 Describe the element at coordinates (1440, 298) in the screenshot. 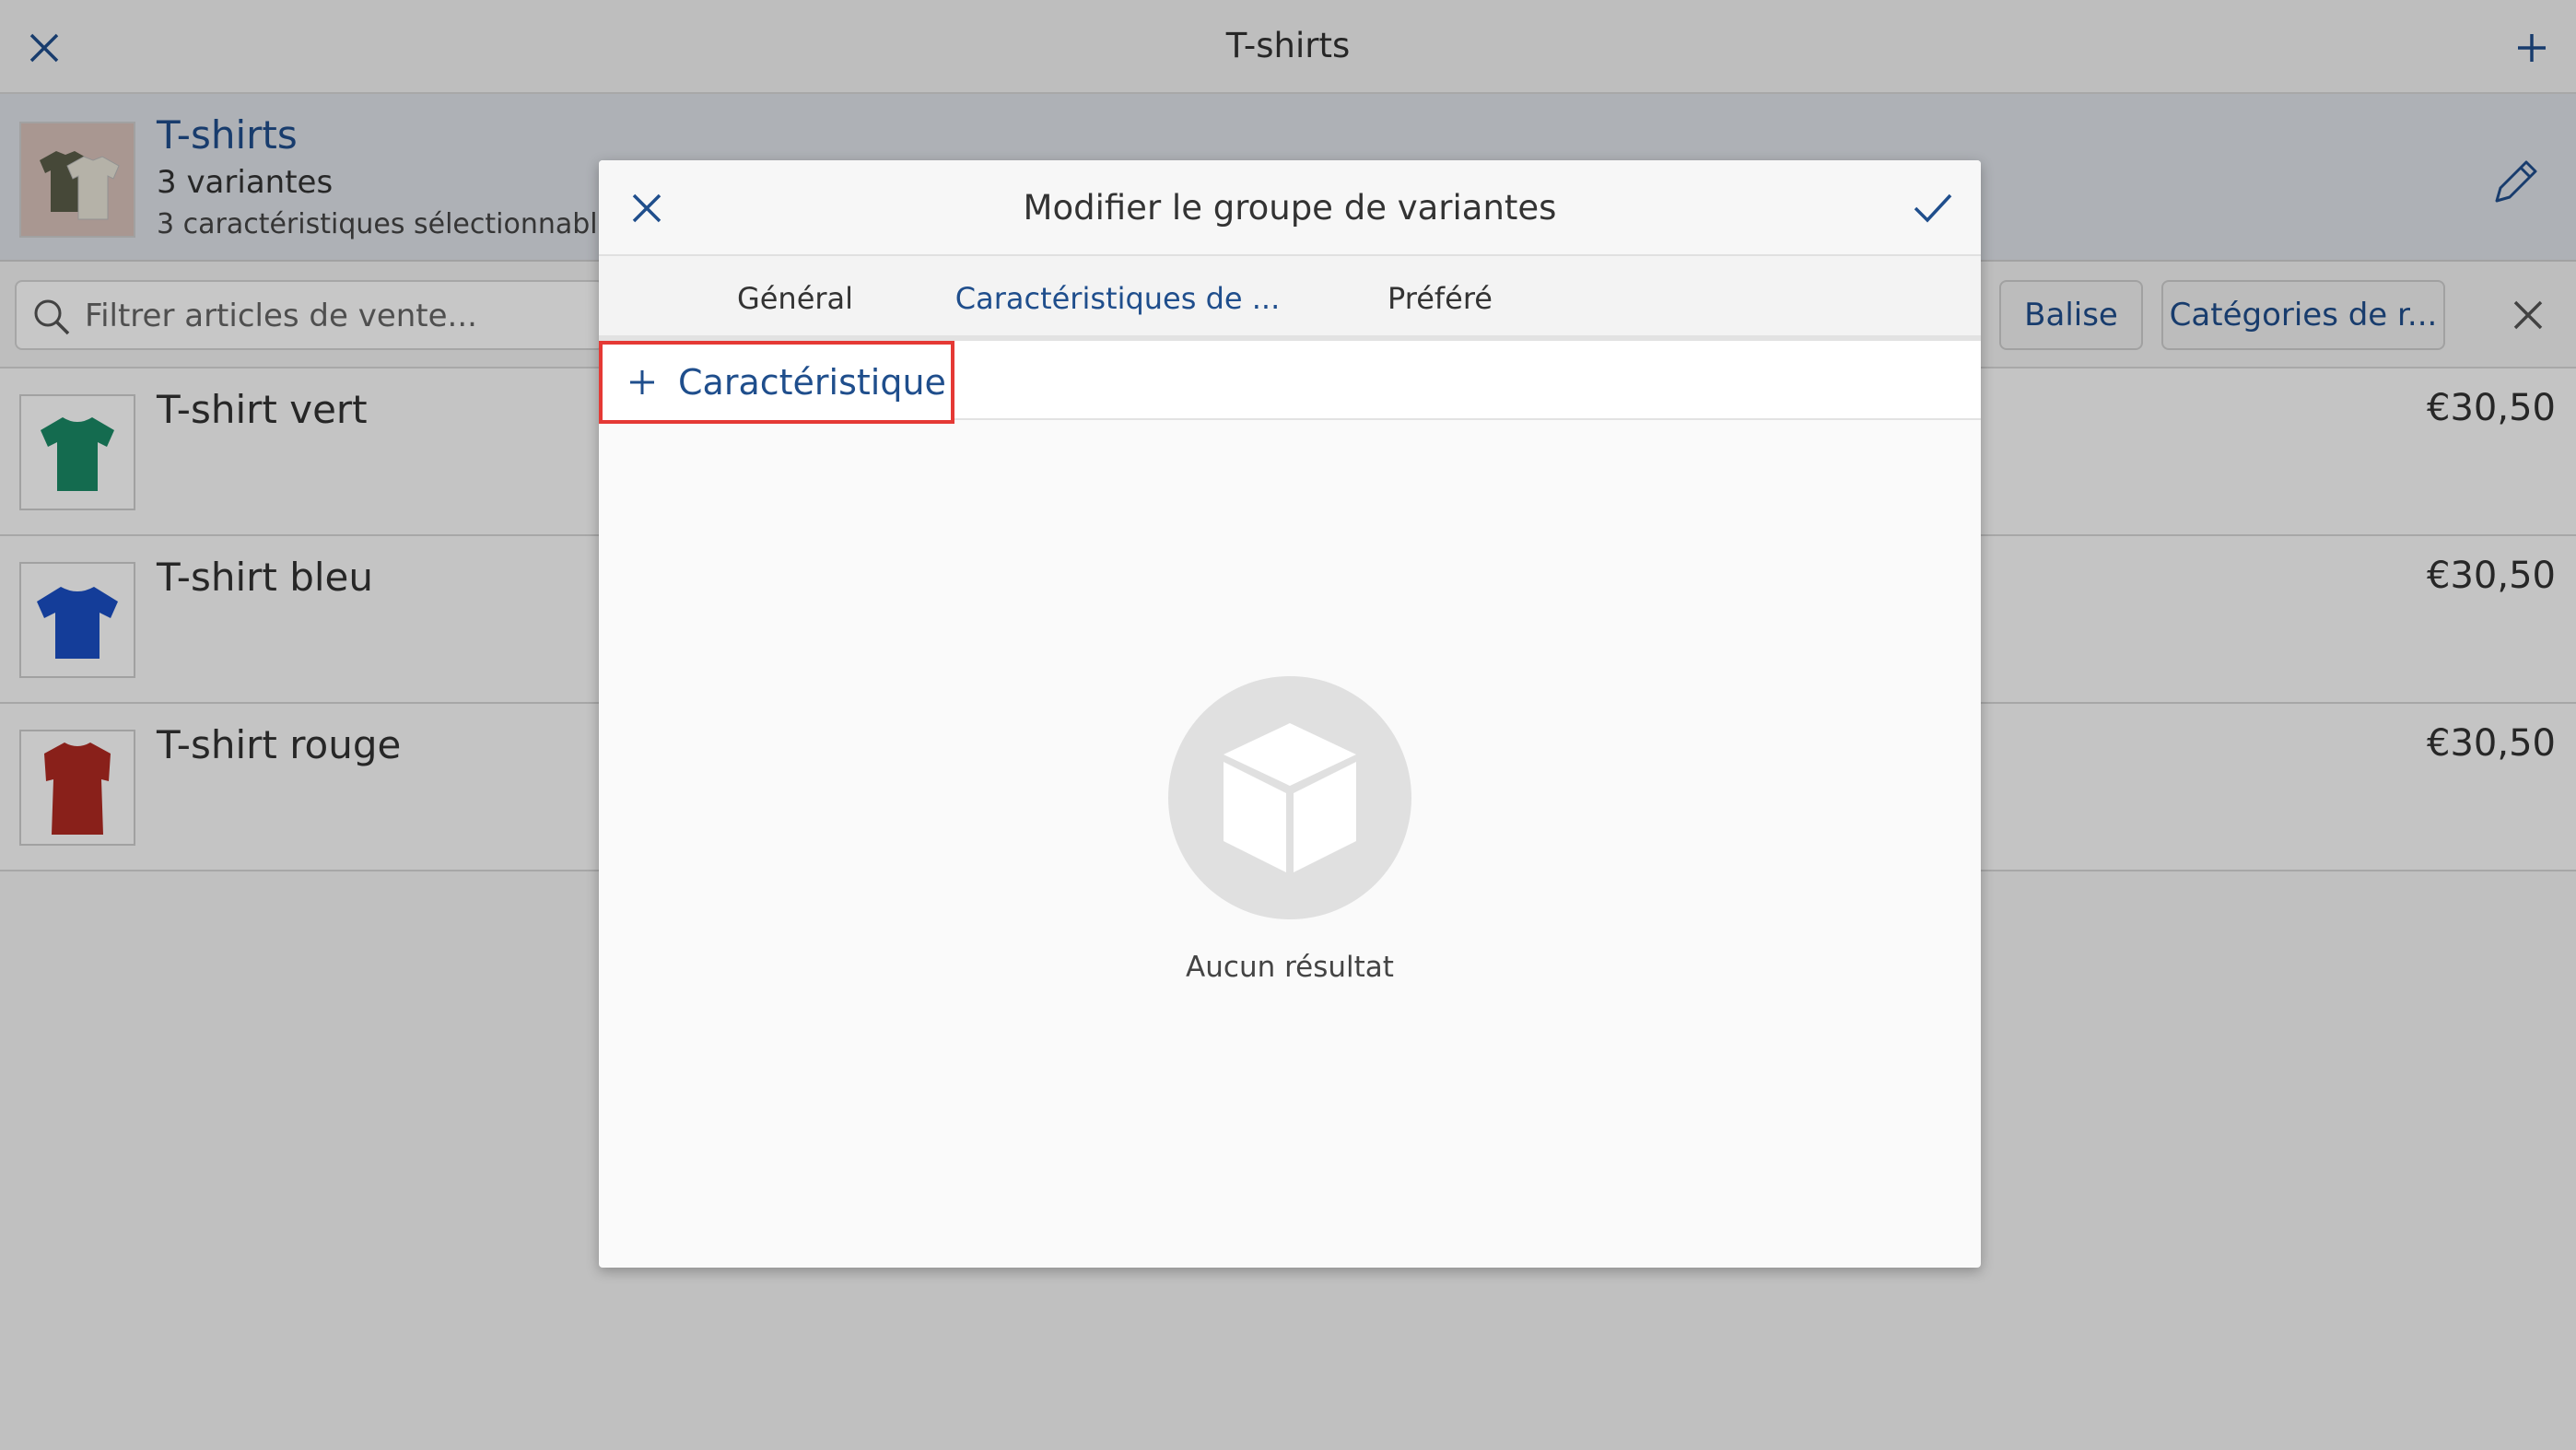

I see `tab-preferred: Préféré` at that location.